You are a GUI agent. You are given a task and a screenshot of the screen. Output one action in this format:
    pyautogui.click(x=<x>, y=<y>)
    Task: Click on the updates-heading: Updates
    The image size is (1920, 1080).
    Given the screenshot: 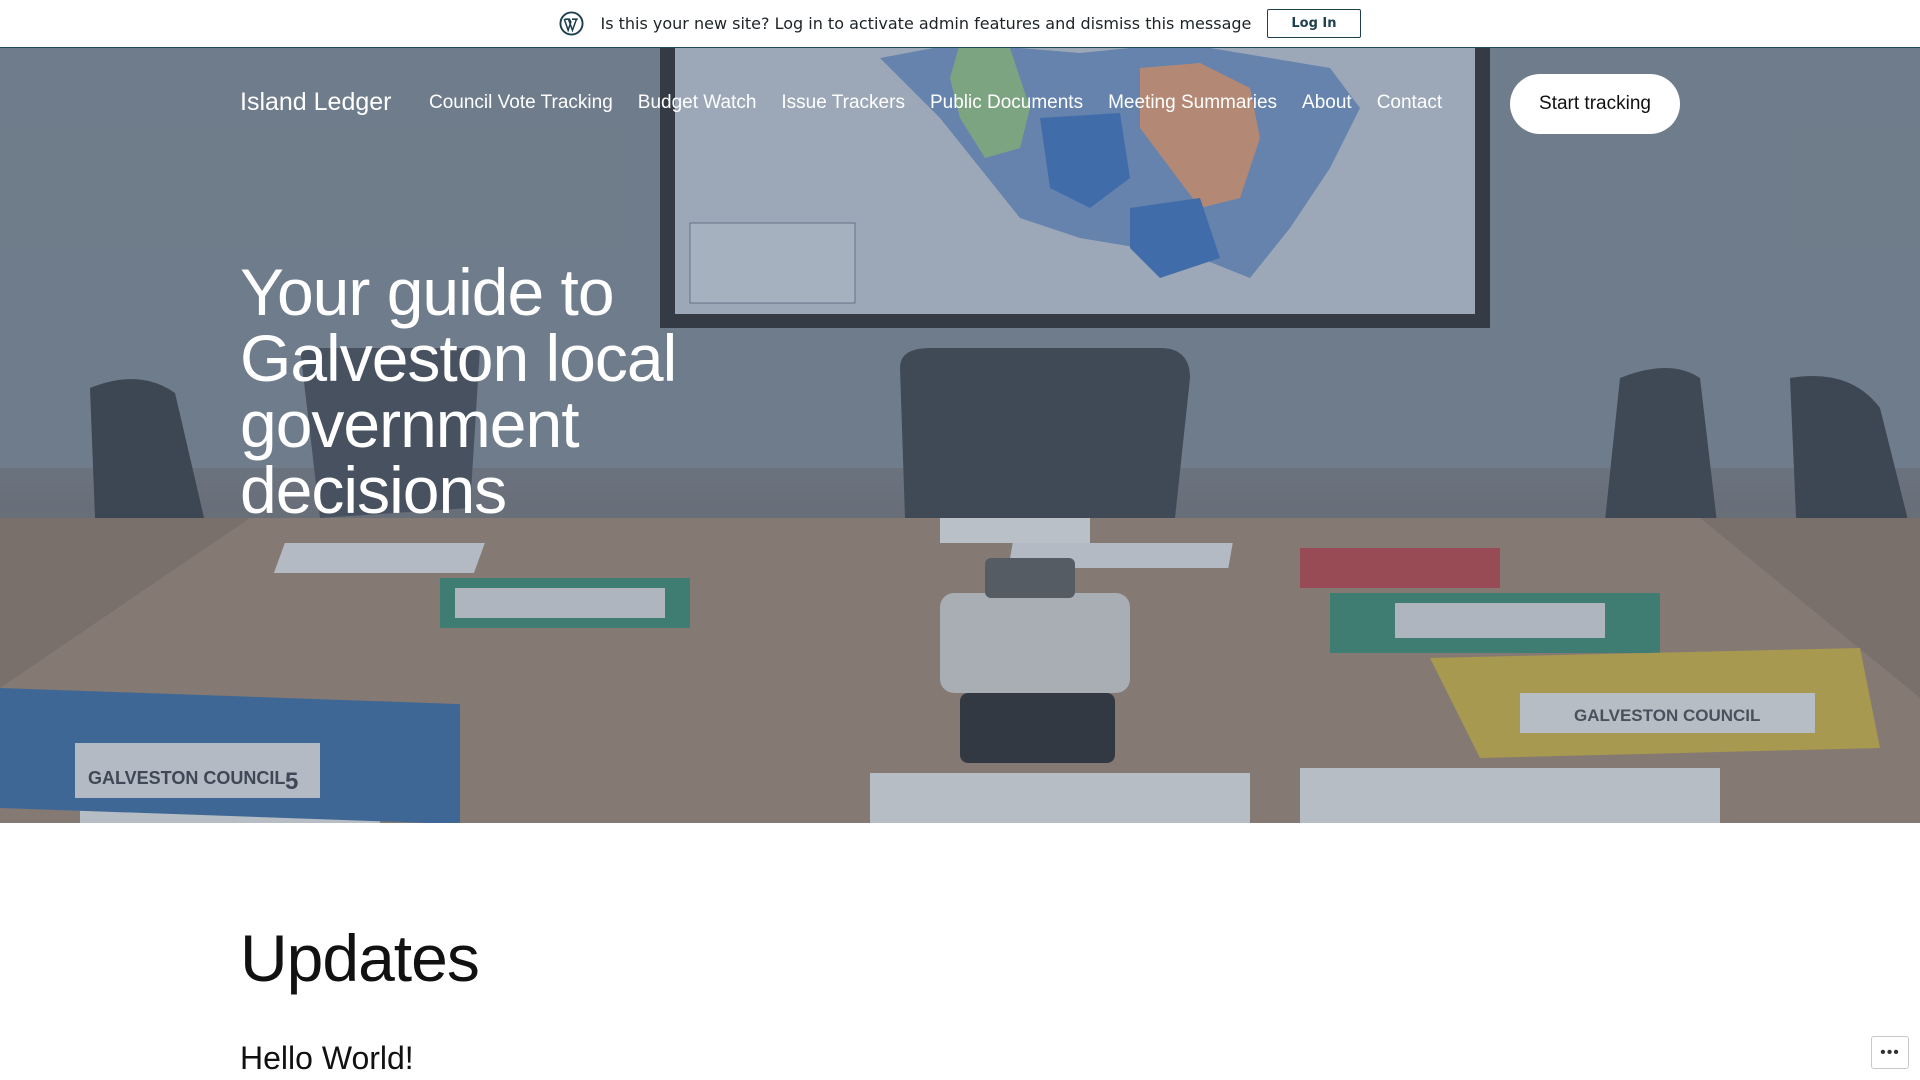 What is the action you would take?
    pyautogui.click(x=360, y=958)
    